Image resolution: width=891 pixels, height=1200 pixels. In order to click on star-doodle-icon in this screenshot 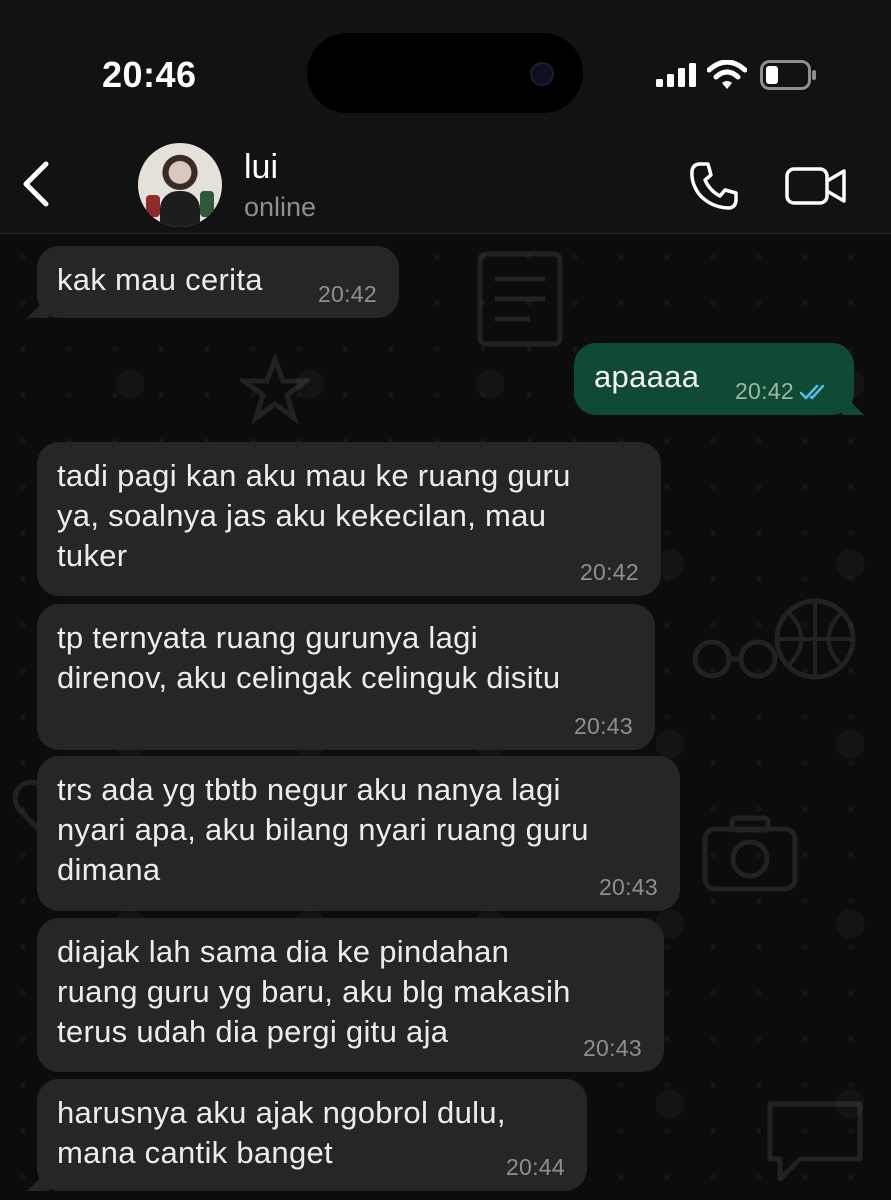, I will do `click(275, 389)`.